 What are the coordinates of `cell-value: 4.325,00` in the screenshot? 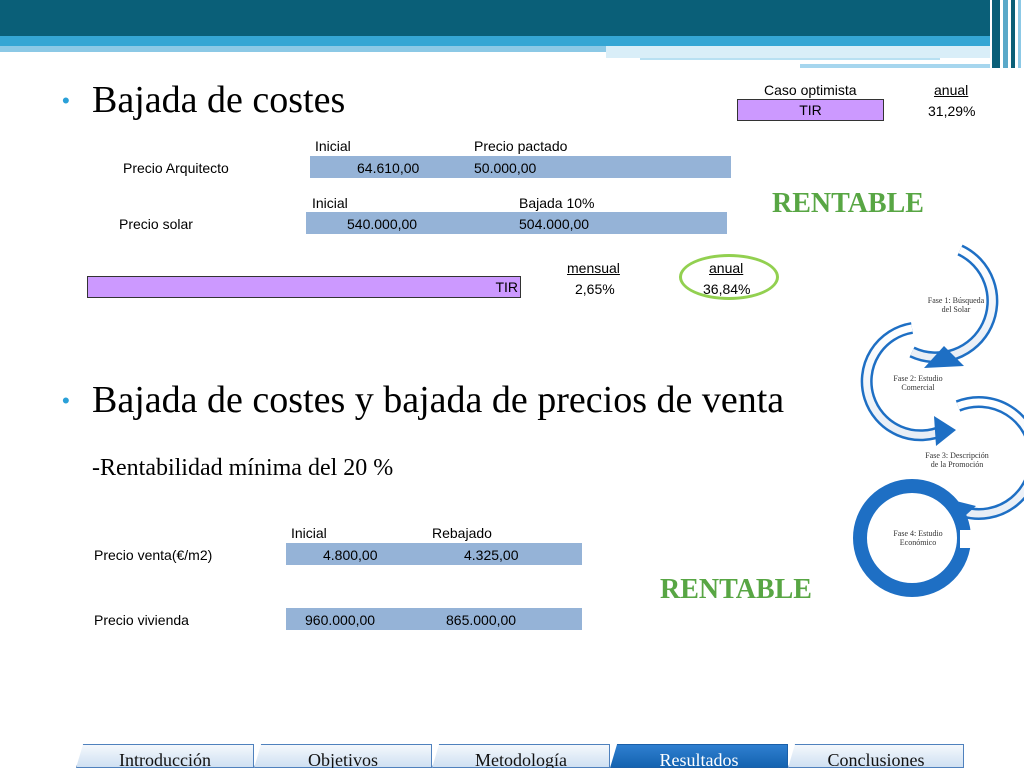 It's located at (491, 555).